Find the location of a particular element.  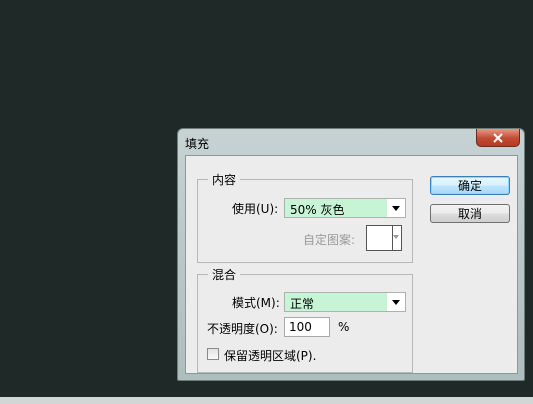

preserve-transparency-checkbox is located at coordinates (213, 354).